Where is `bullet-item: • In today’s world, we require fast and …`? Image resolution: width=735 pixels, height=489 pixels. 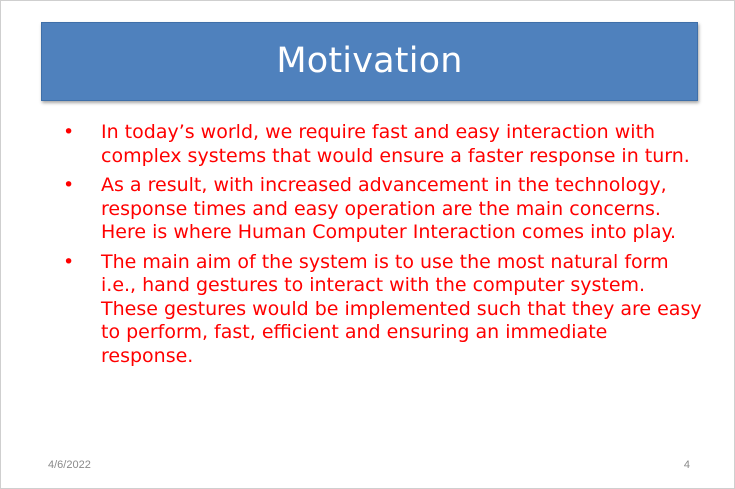 bullet-item: • In today’s world, we require fast and … is located at coordinates (383, 144).